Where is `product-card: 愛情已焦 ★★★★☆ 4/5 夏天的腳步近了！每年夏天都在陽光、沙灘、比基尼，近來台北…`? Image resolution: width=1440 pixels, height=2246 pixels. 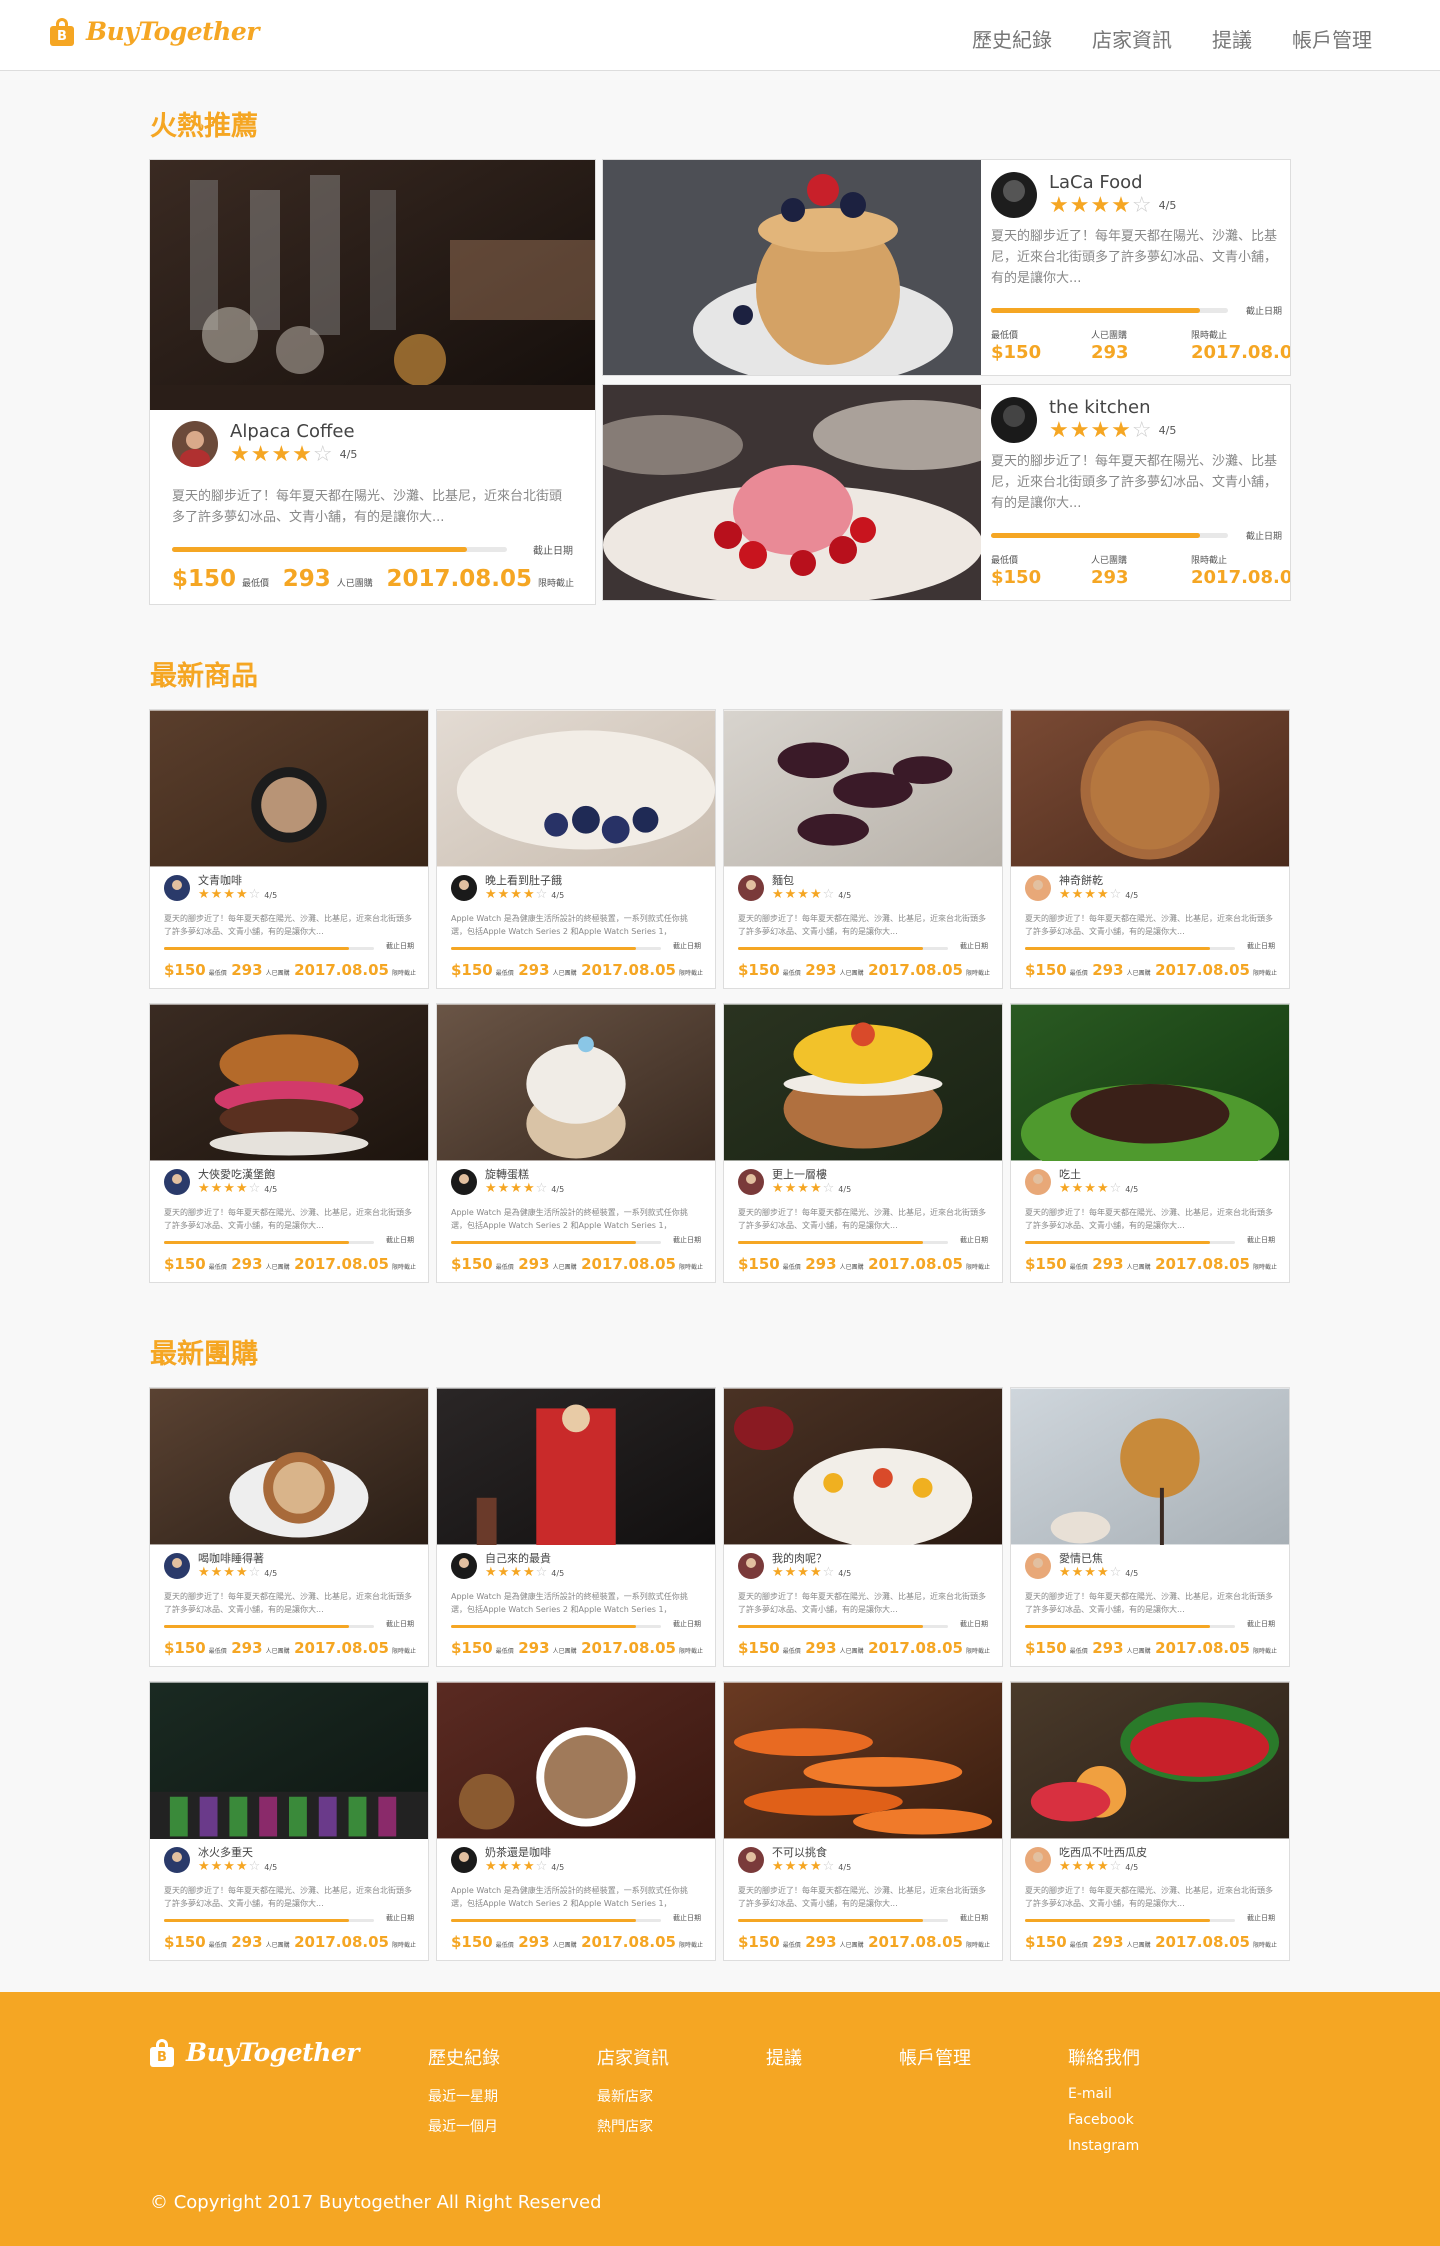
product-card: 愛情已焦 ★★★★☆ 4/5 夏天的腳步近了！每年夏天都在陽光、沙灘、比基尼，近來台北… is located at coordinates (1150, 1527).